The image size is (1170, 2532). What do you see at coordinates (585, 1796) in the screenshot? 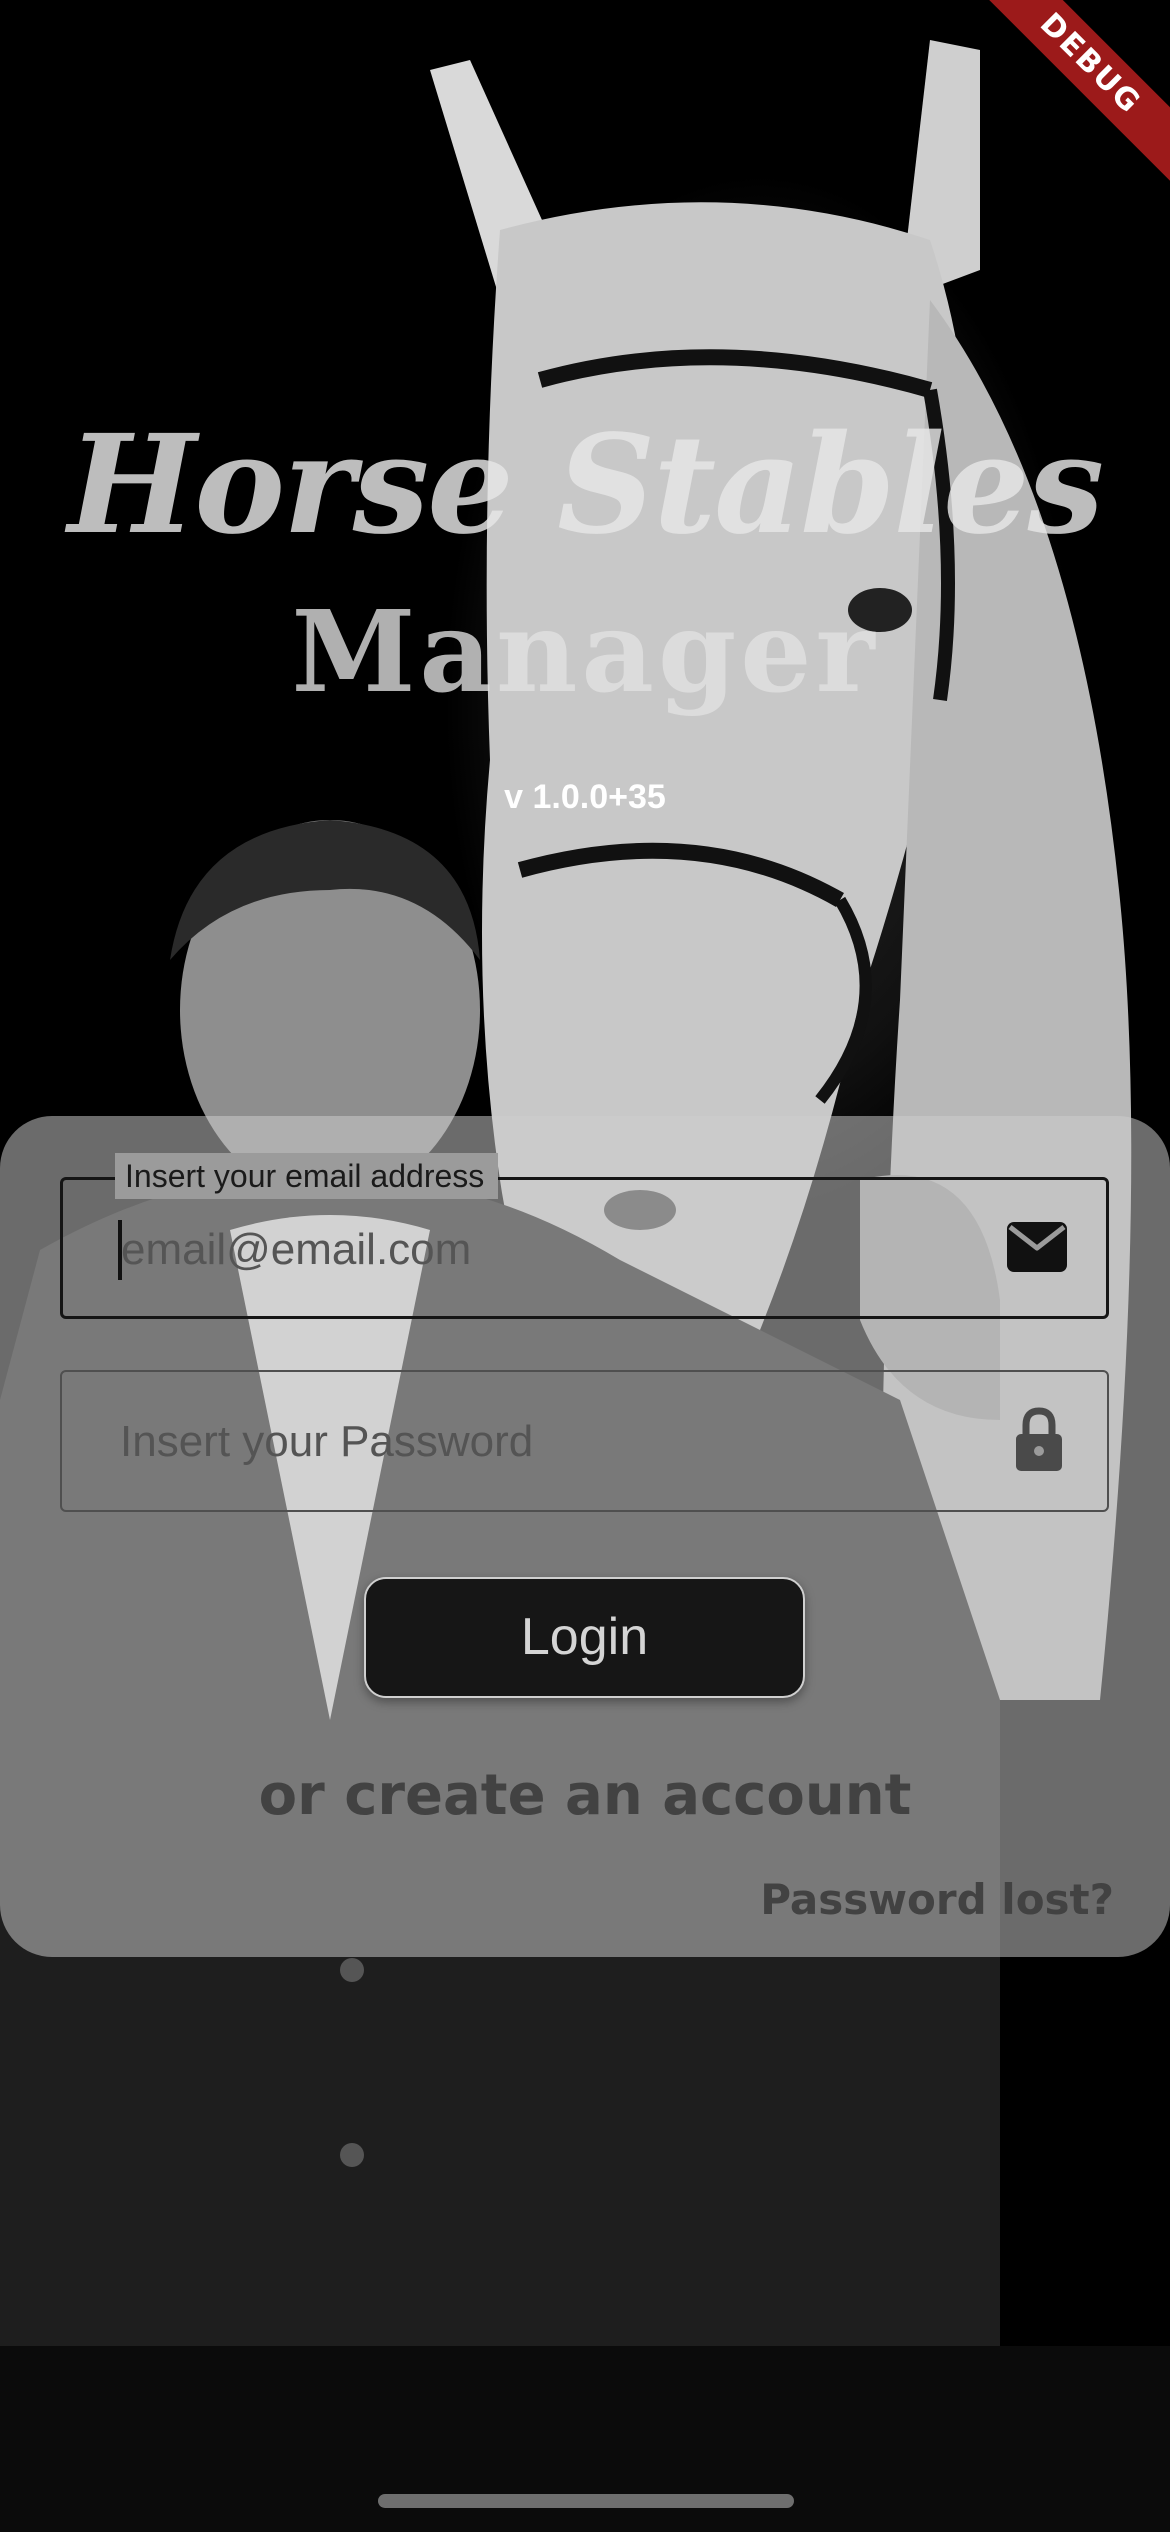
I see `create-account-link: or create an account` at bounding box center [585, 1796].